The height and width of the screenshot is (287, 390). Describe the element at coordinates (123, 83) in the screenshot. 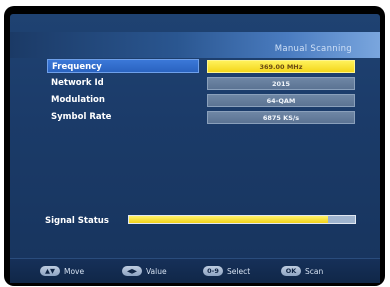

I see `network-id-label: Network Id` at that location.